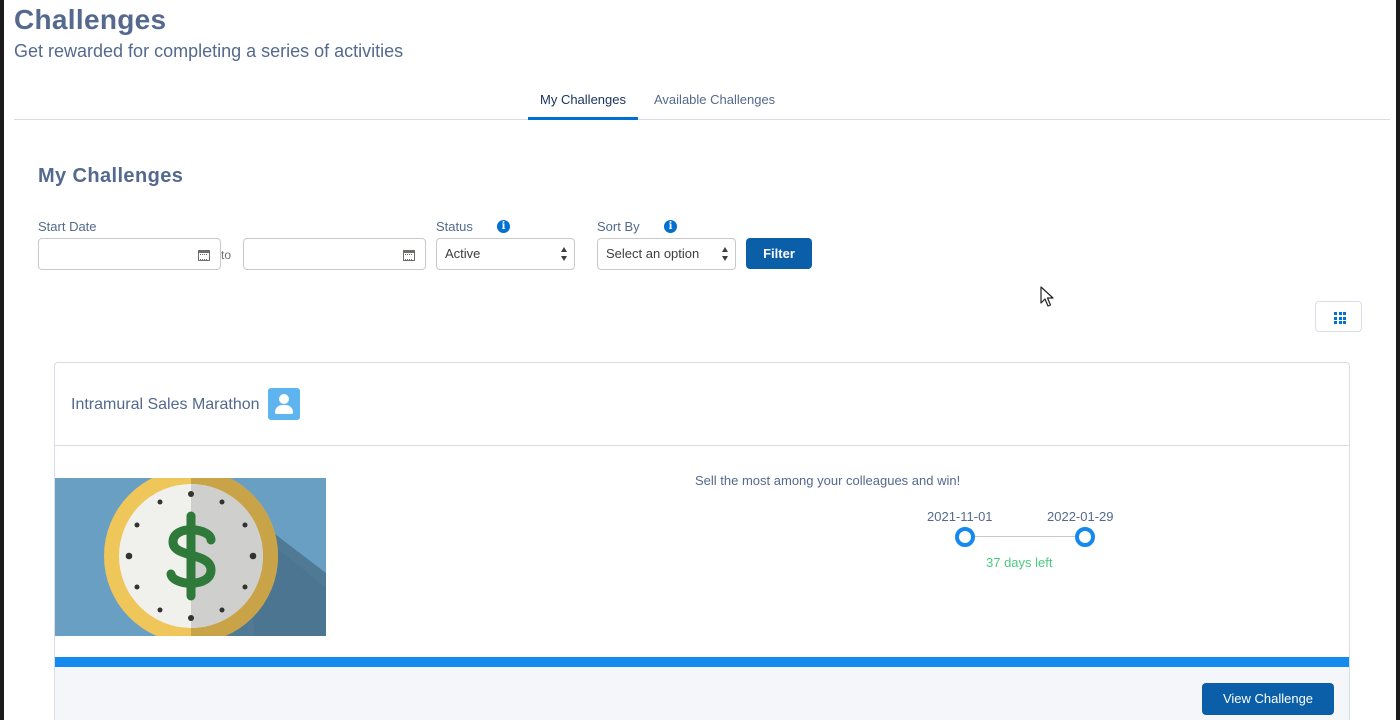  What do you see at coordinates (702, 662) in the screenshot?
I see `challenge-progress-bar` at bounding box center [702, 662].